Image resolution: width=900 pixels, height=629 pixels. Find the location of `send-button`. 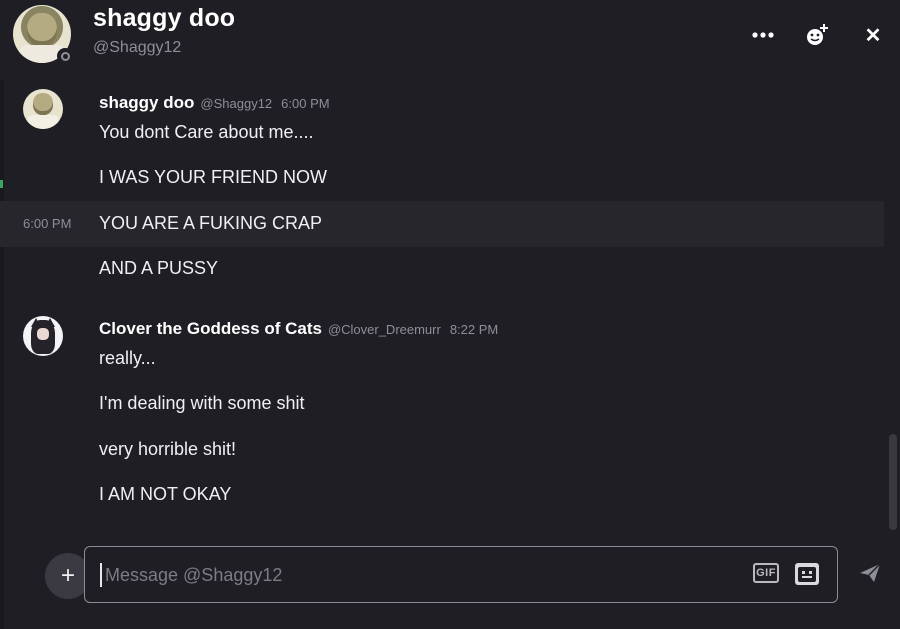

send-button is located at coordinates (871, 575).